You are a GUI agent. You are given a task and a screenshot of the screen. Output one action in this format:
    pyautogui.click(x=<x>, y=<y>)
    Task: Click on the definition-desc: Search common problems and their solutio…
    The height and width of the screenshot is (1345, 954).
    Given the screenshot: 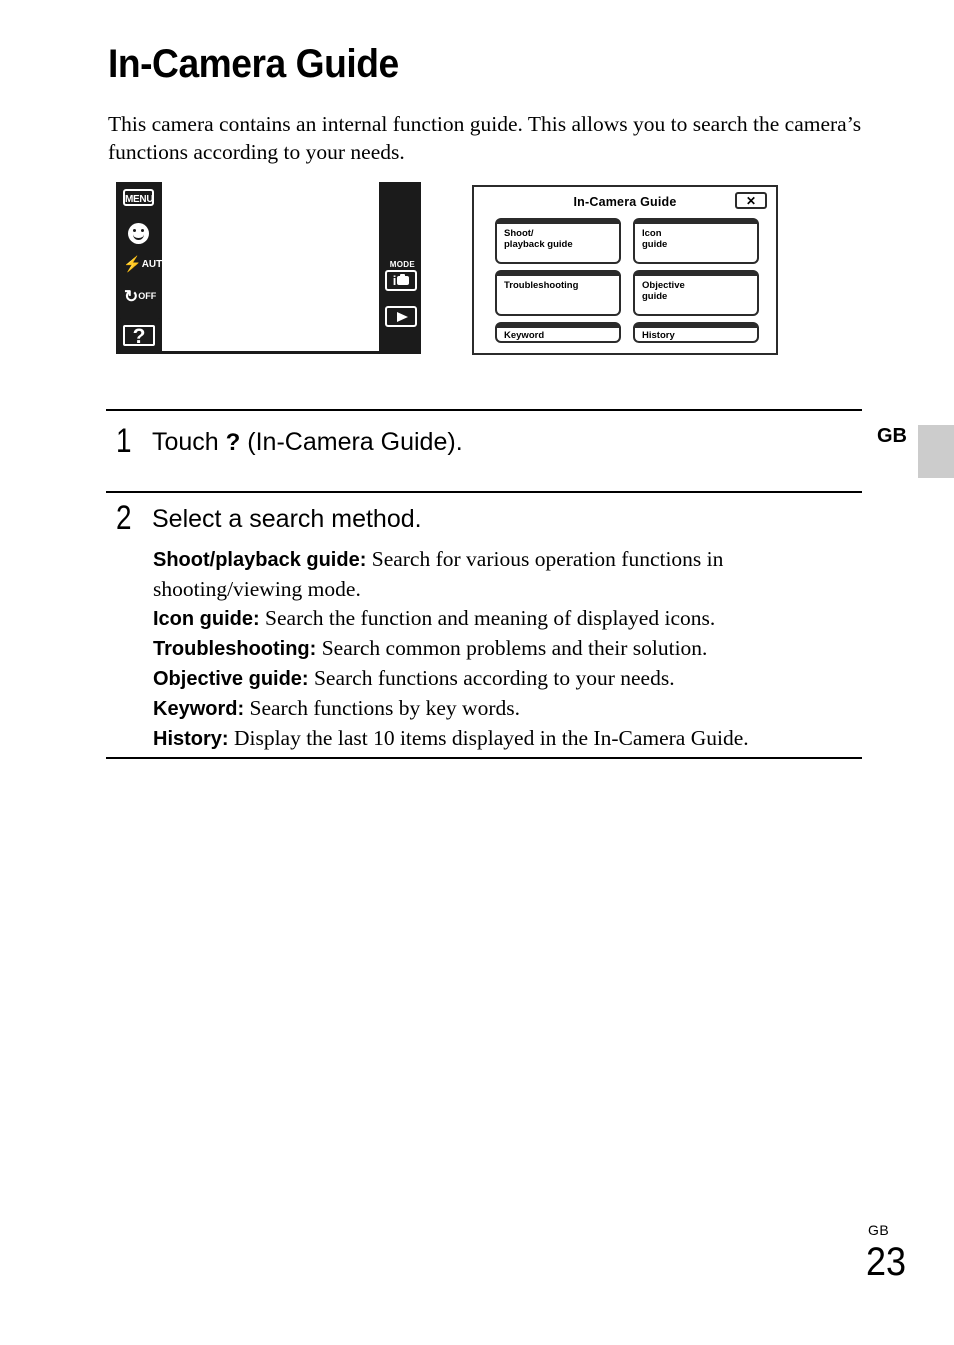 What is the action you would take?
    pyautogui.click(x=512, y=648)
    